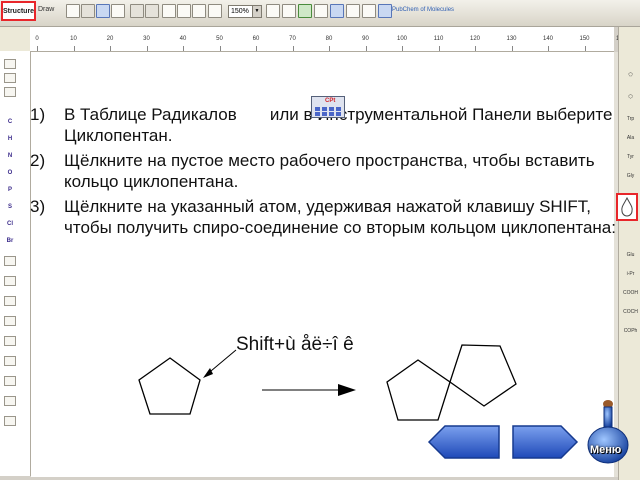 Image resolution: width=640 pixels, height=480 pixels. What do you see at coordinates (418, 390) in the screenshot?
I see `spiro-ring-left` at bounding box center [418, 390].